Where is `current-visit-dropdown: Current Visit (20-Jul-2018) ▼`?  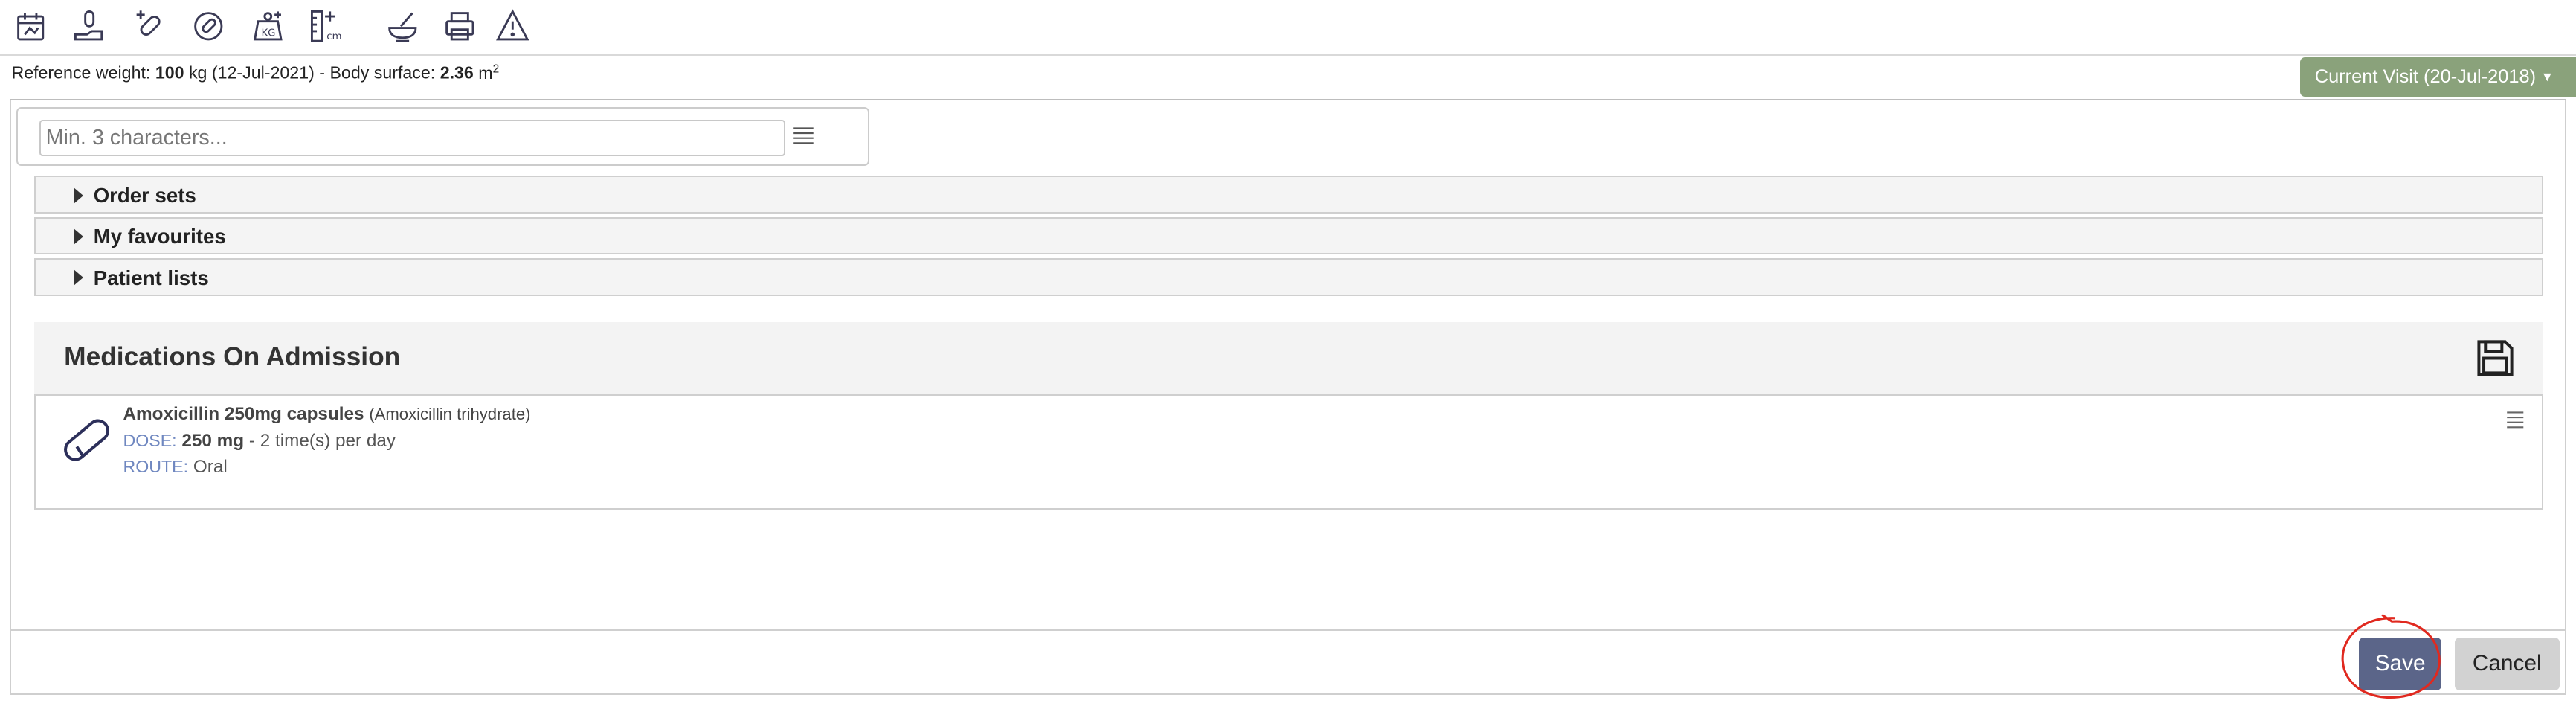
current-visit-dropdown: Current Visit (20-Jul-2018) ▼ is located at coordinates (2437, 77).